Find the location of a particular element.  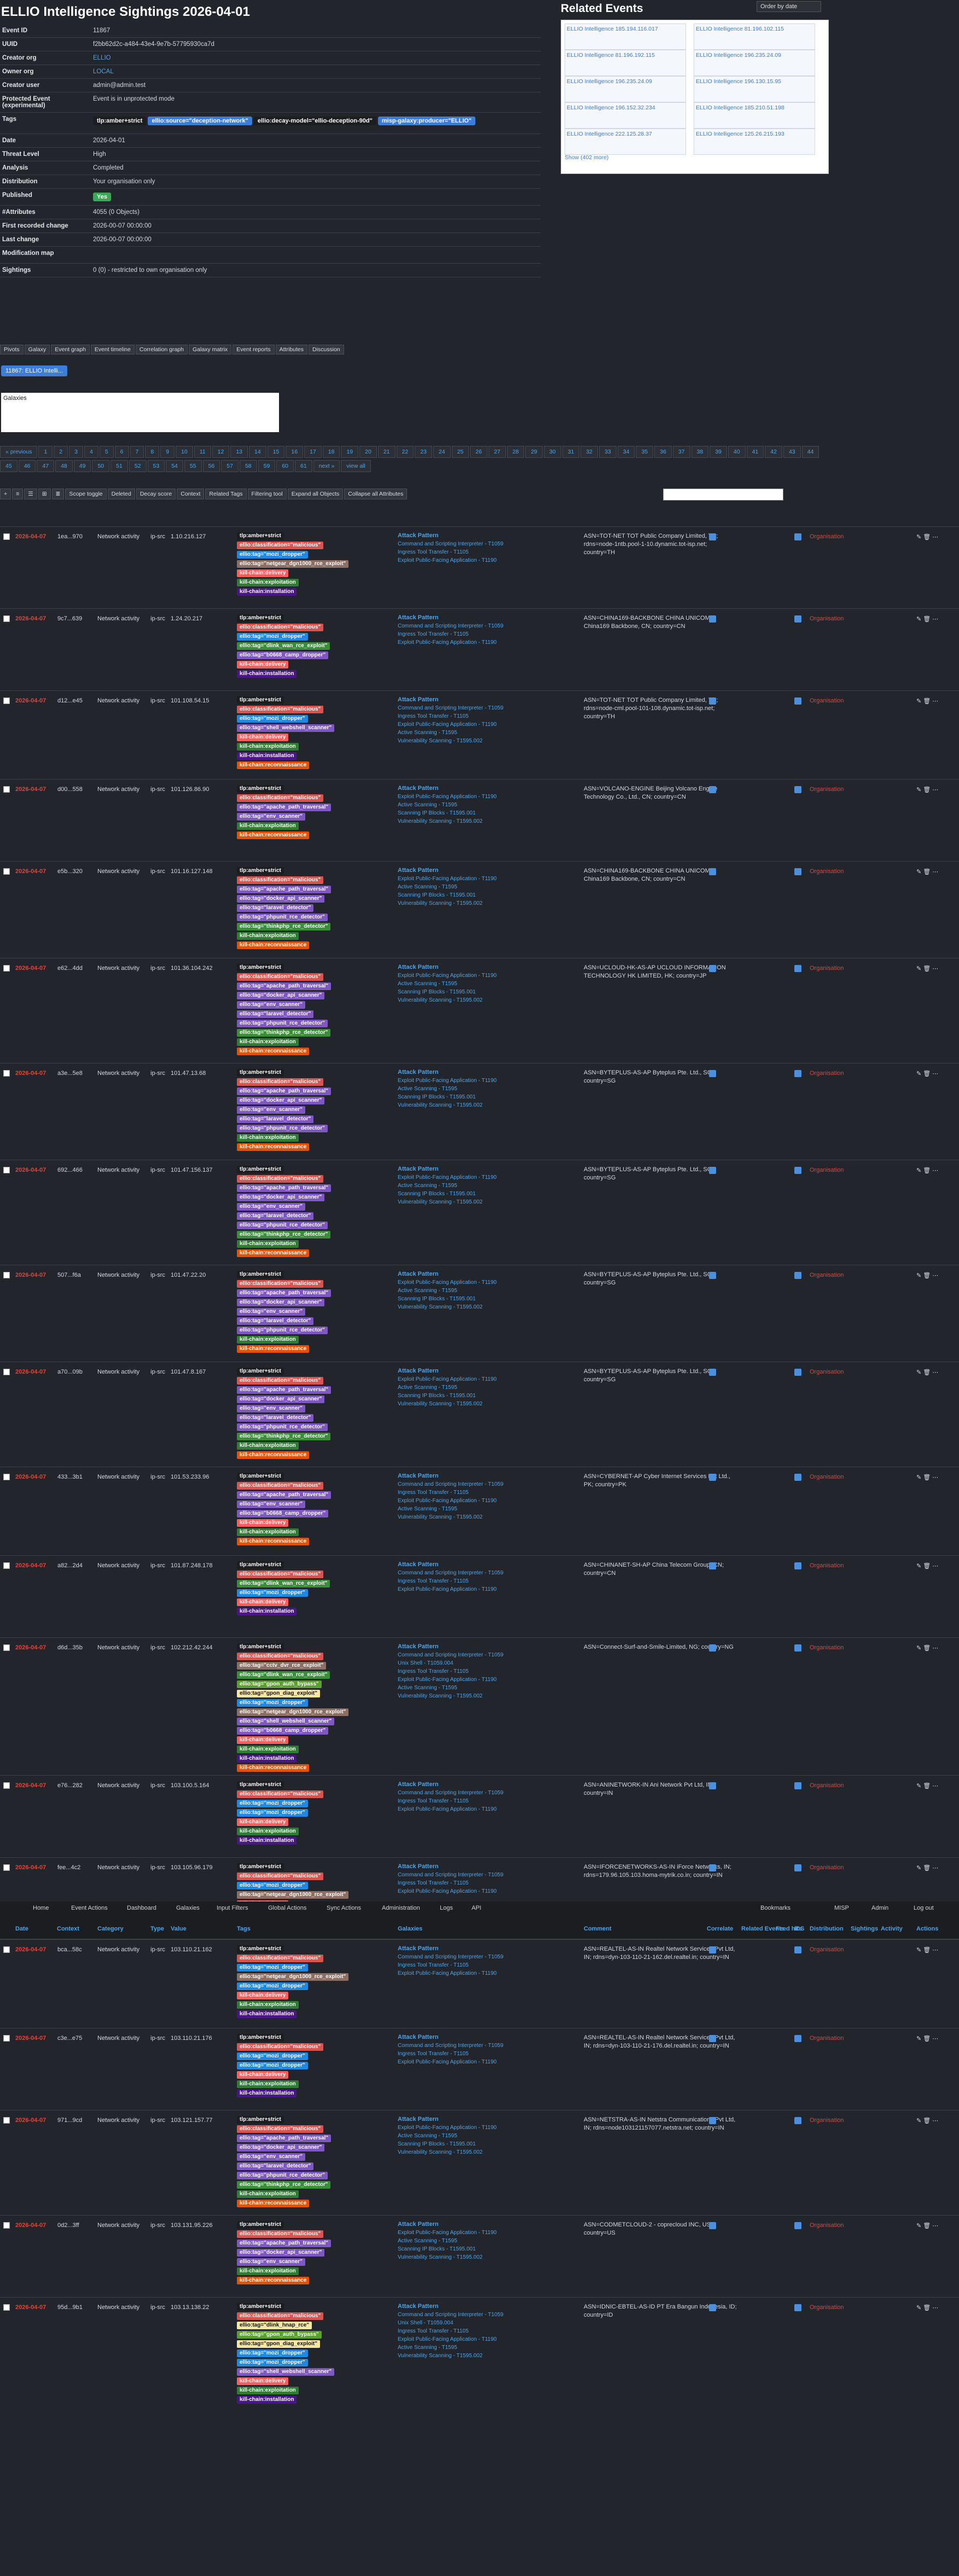

related-event-card: ELLIO Intelligence 185.210.51.198 is located at coordinates (755, 115).